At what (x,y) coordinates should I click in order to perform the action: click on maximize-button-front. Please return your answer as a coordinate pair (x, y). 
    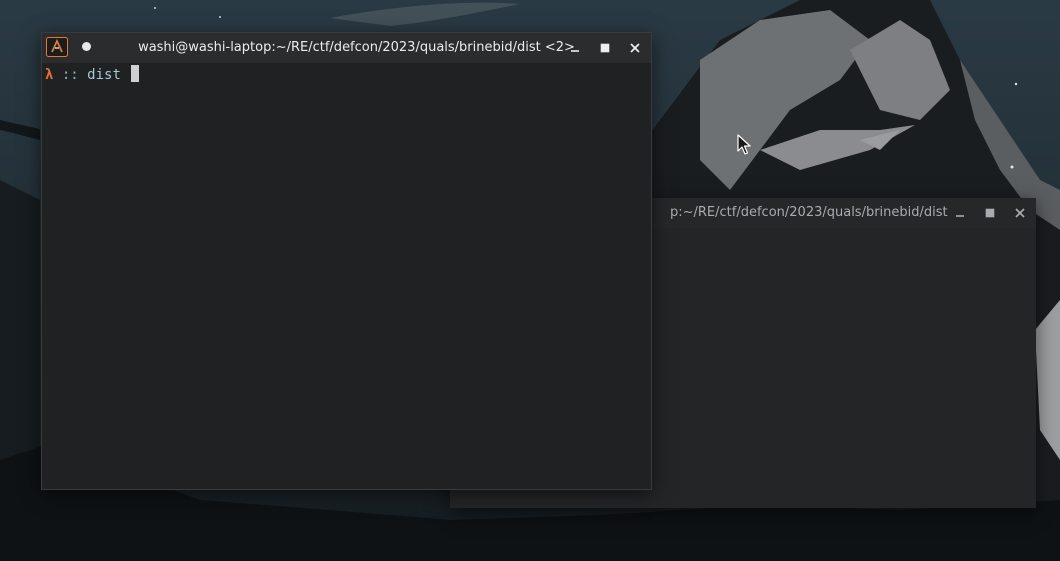
    Looking at the image, I should click on (605, 48).